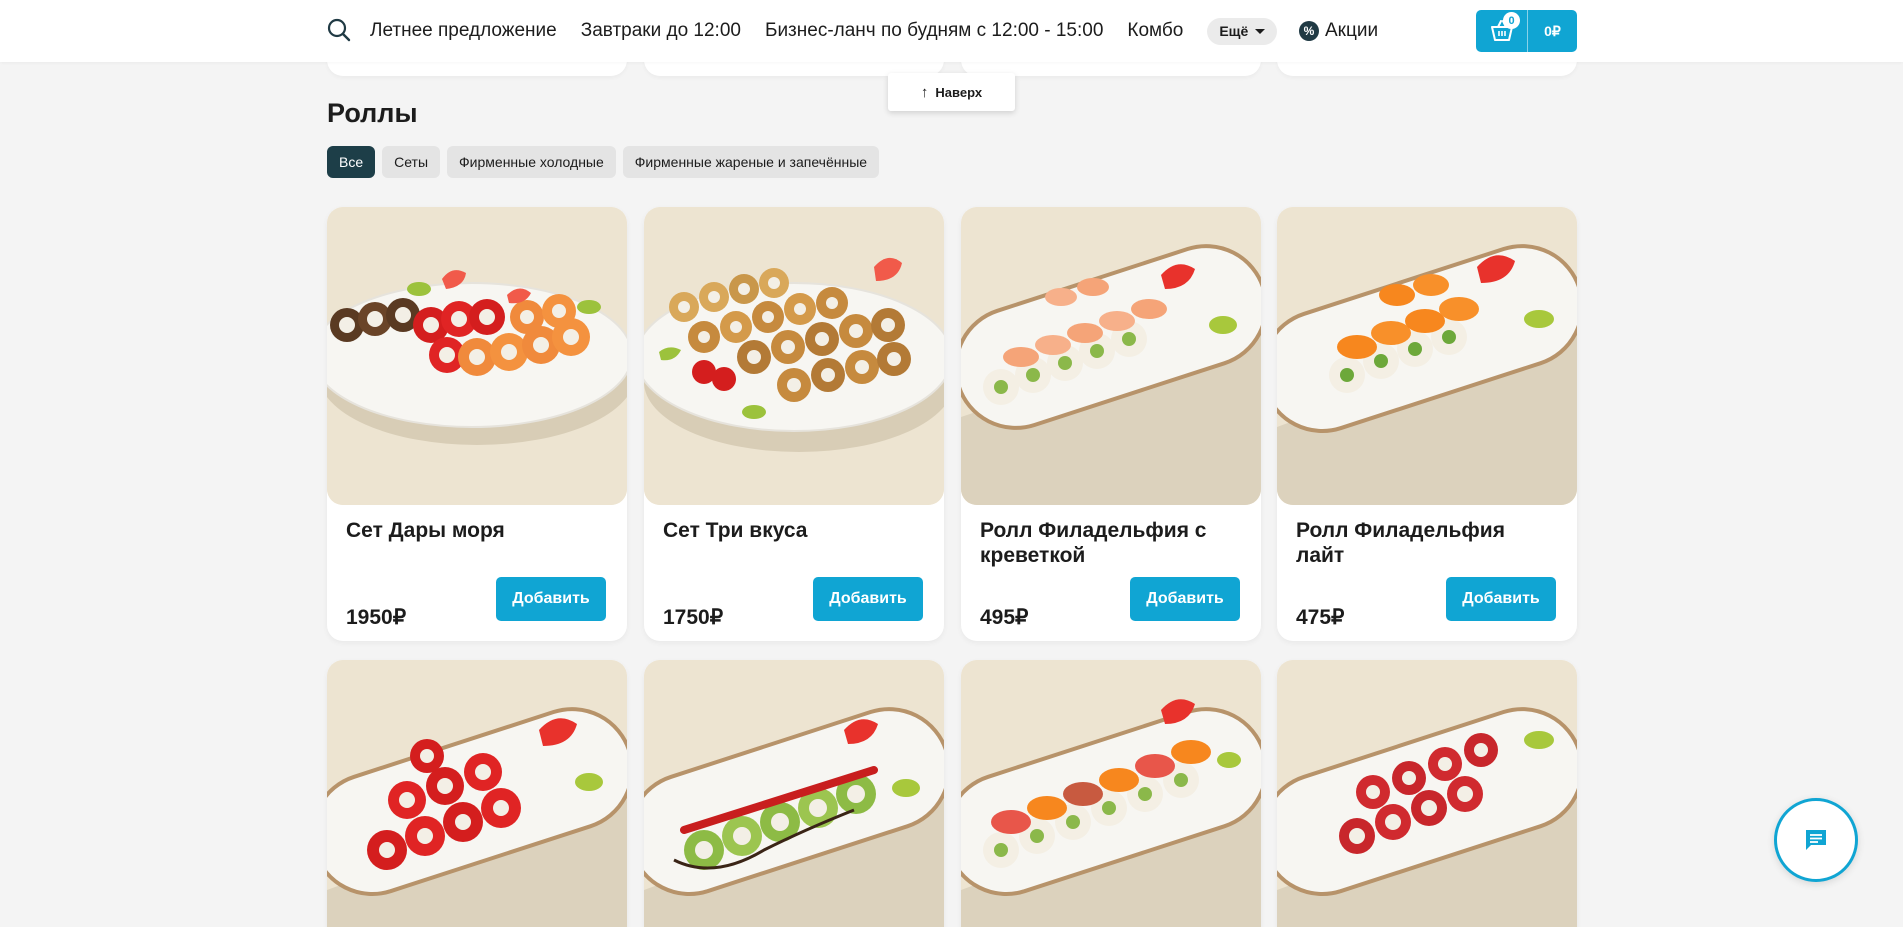  What do you see at coordinates (924, 92) in the screenshot?
I see `arrow-up-icon: ↑` at bounding box center [924, 92].